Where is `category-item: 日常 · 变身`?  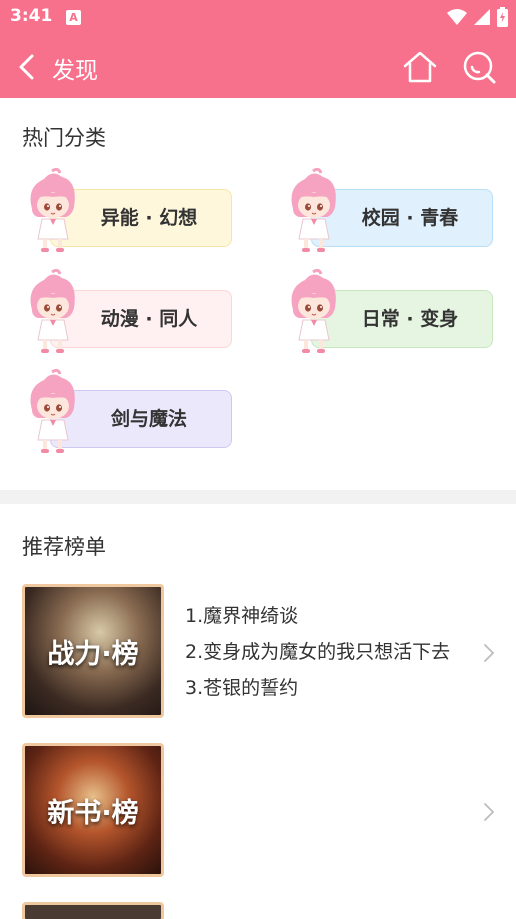
category-item: 日常 · 变身 is located at coordinates (388, 310).